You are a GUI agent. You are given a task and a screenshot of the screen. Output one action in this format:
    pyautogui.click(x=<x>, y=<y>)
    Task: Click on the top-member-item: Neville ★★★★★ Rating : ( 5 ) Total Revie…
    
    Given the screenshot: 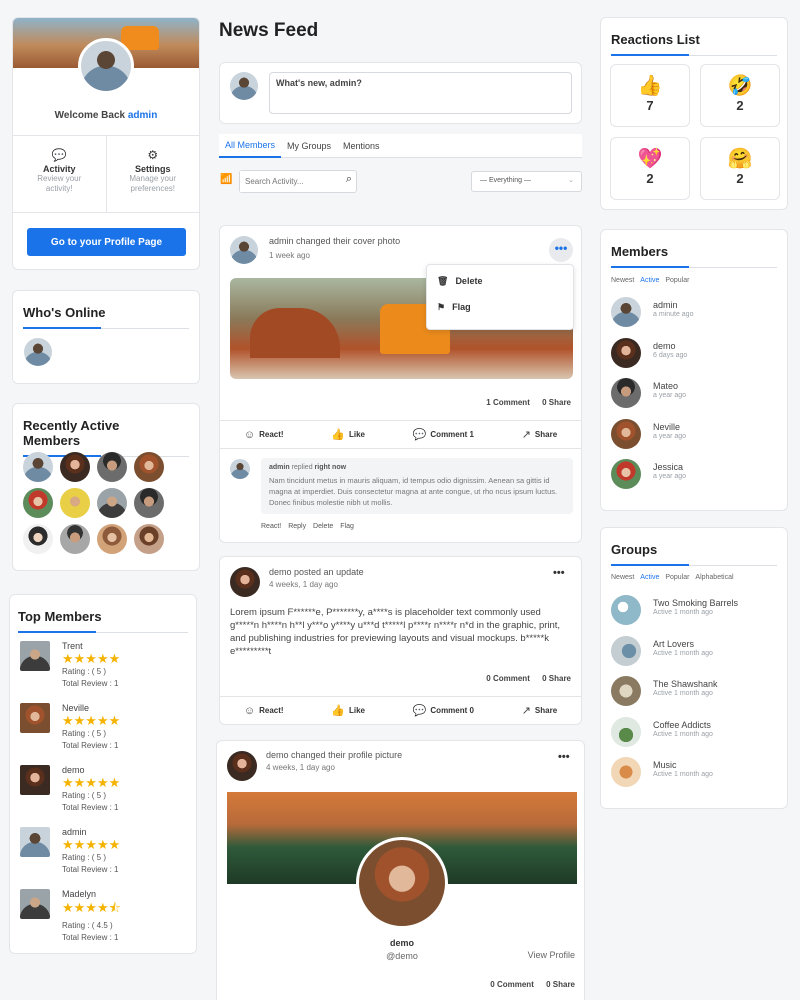 What is the action you would take?
    pyautogui.click(x=105, y=734)
    